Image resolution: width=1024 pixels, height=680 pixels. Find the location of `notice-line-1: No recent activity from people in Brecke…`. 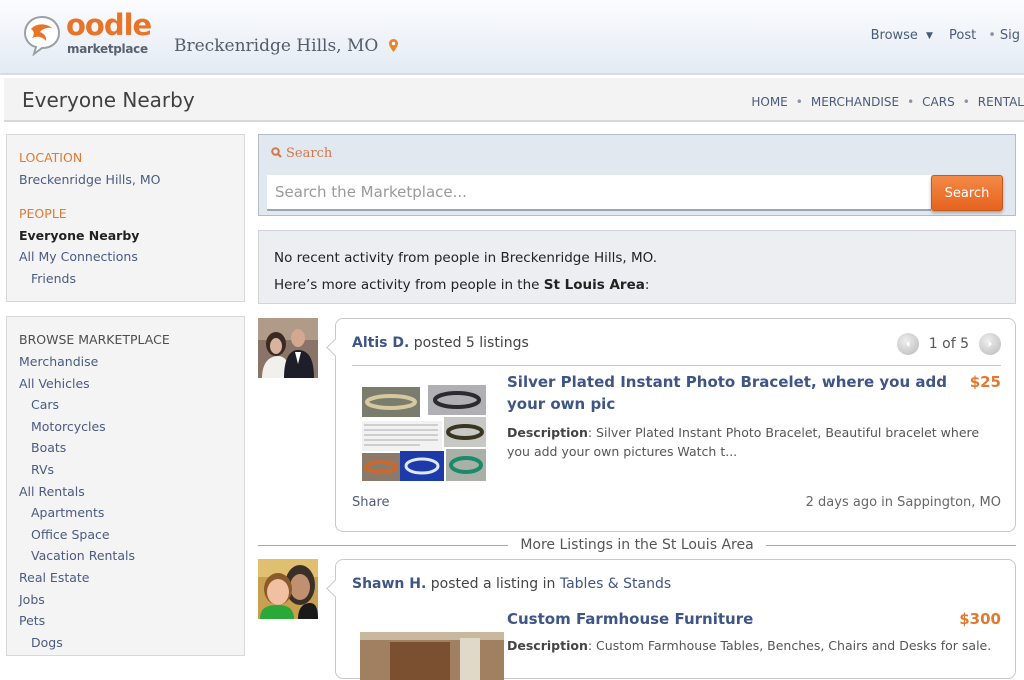

notice-line-1: No recent activity from people in Brecke… is located at coordinates (466, 258).